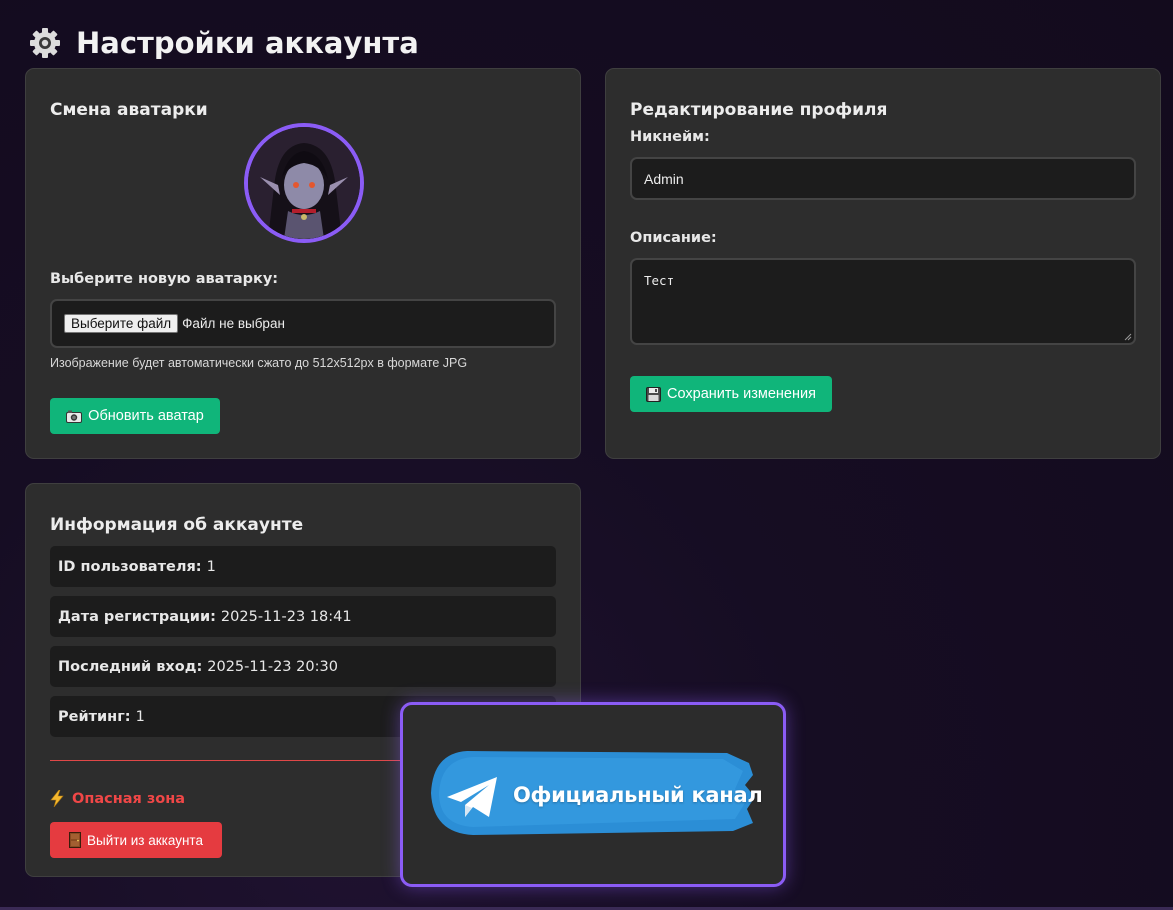 The height and width of the screenshot is (910, 1173). I want to click on description-label: Описание:, so click(673, 238).